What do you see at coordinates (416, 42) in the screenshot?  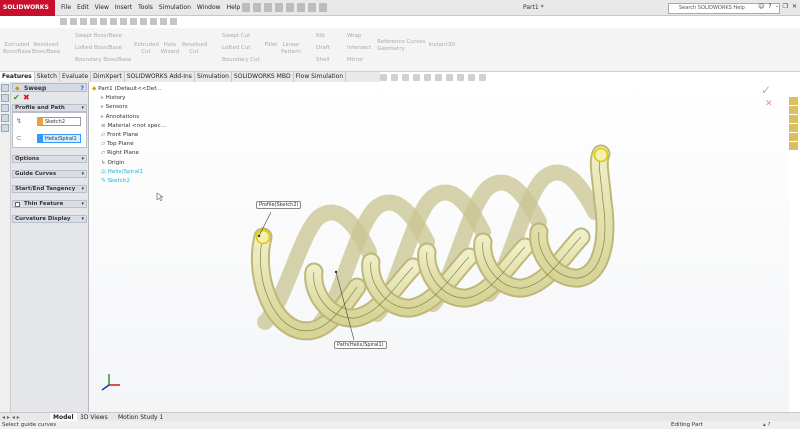 I see `curves-button: Curves` at bounding box center [416, 42].